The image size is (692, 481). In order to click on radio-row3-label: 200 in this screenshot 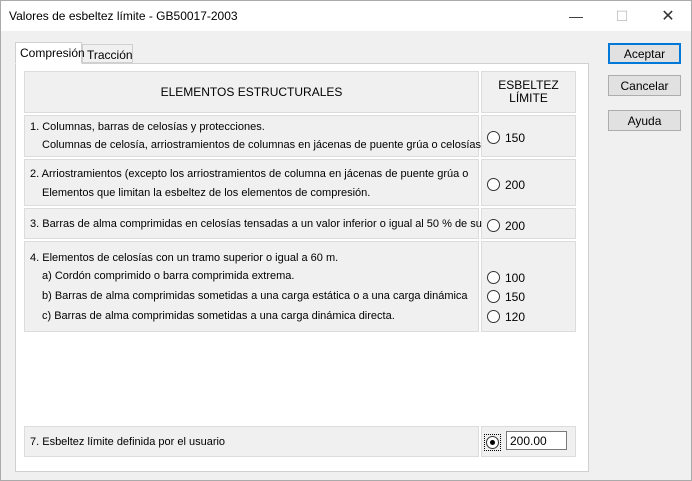, I will do `click(515, 226)`.